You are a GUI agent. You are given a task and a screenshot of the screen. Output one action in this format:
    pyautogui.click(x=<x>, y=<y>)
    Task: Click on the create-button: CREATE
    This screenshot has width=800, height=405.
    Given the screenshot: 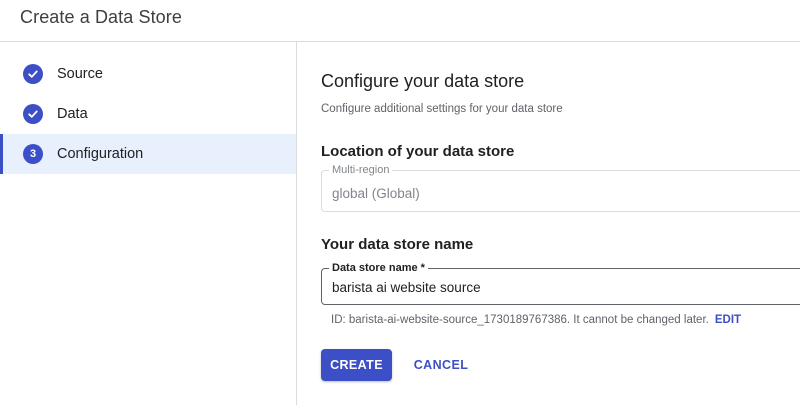 What is the action you would take?
    pyautogui.click(x=356, y=365)
    